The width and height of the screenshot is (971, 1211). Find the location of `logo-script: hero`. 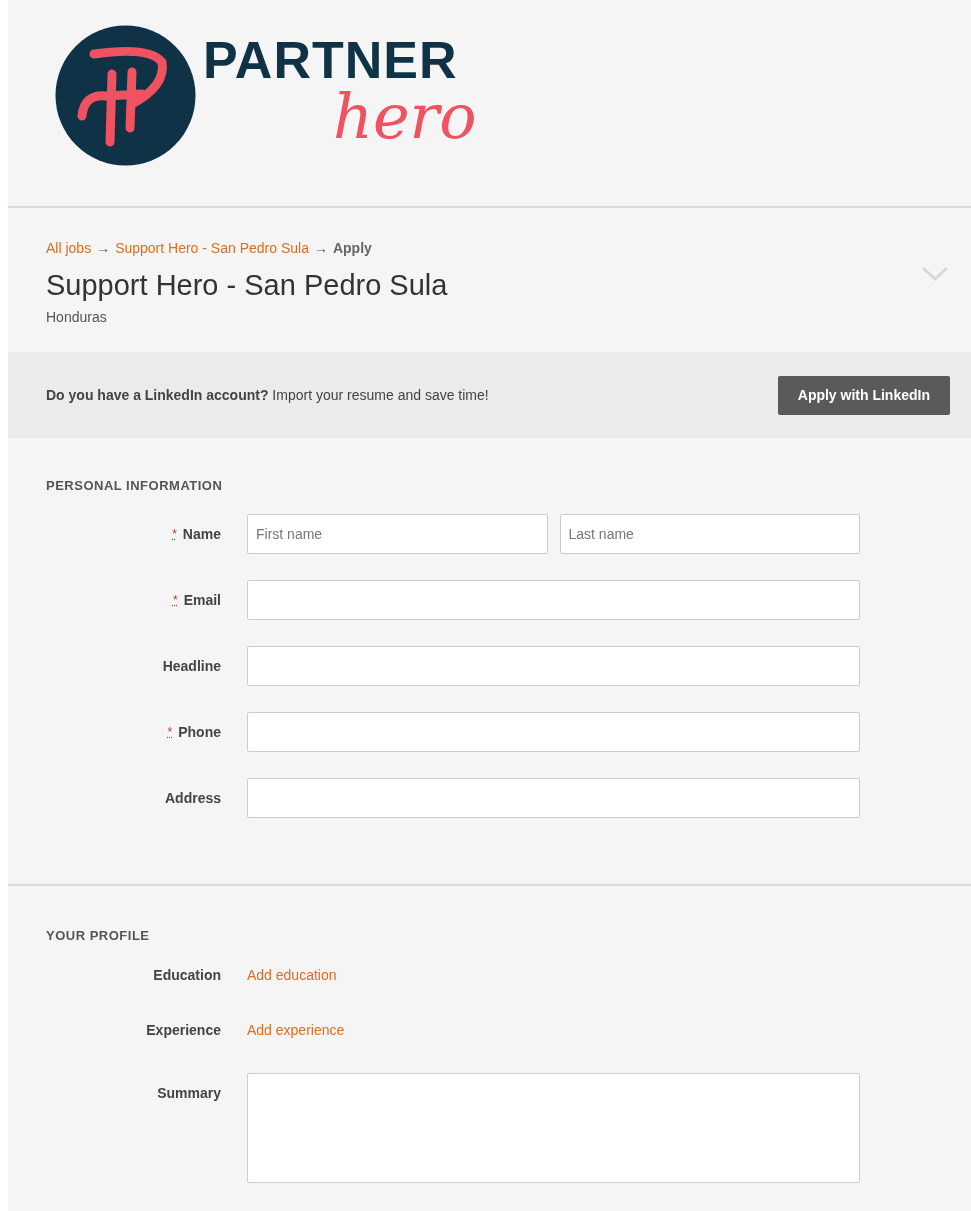

logo-script: hero is located at coordinates (405, 117).